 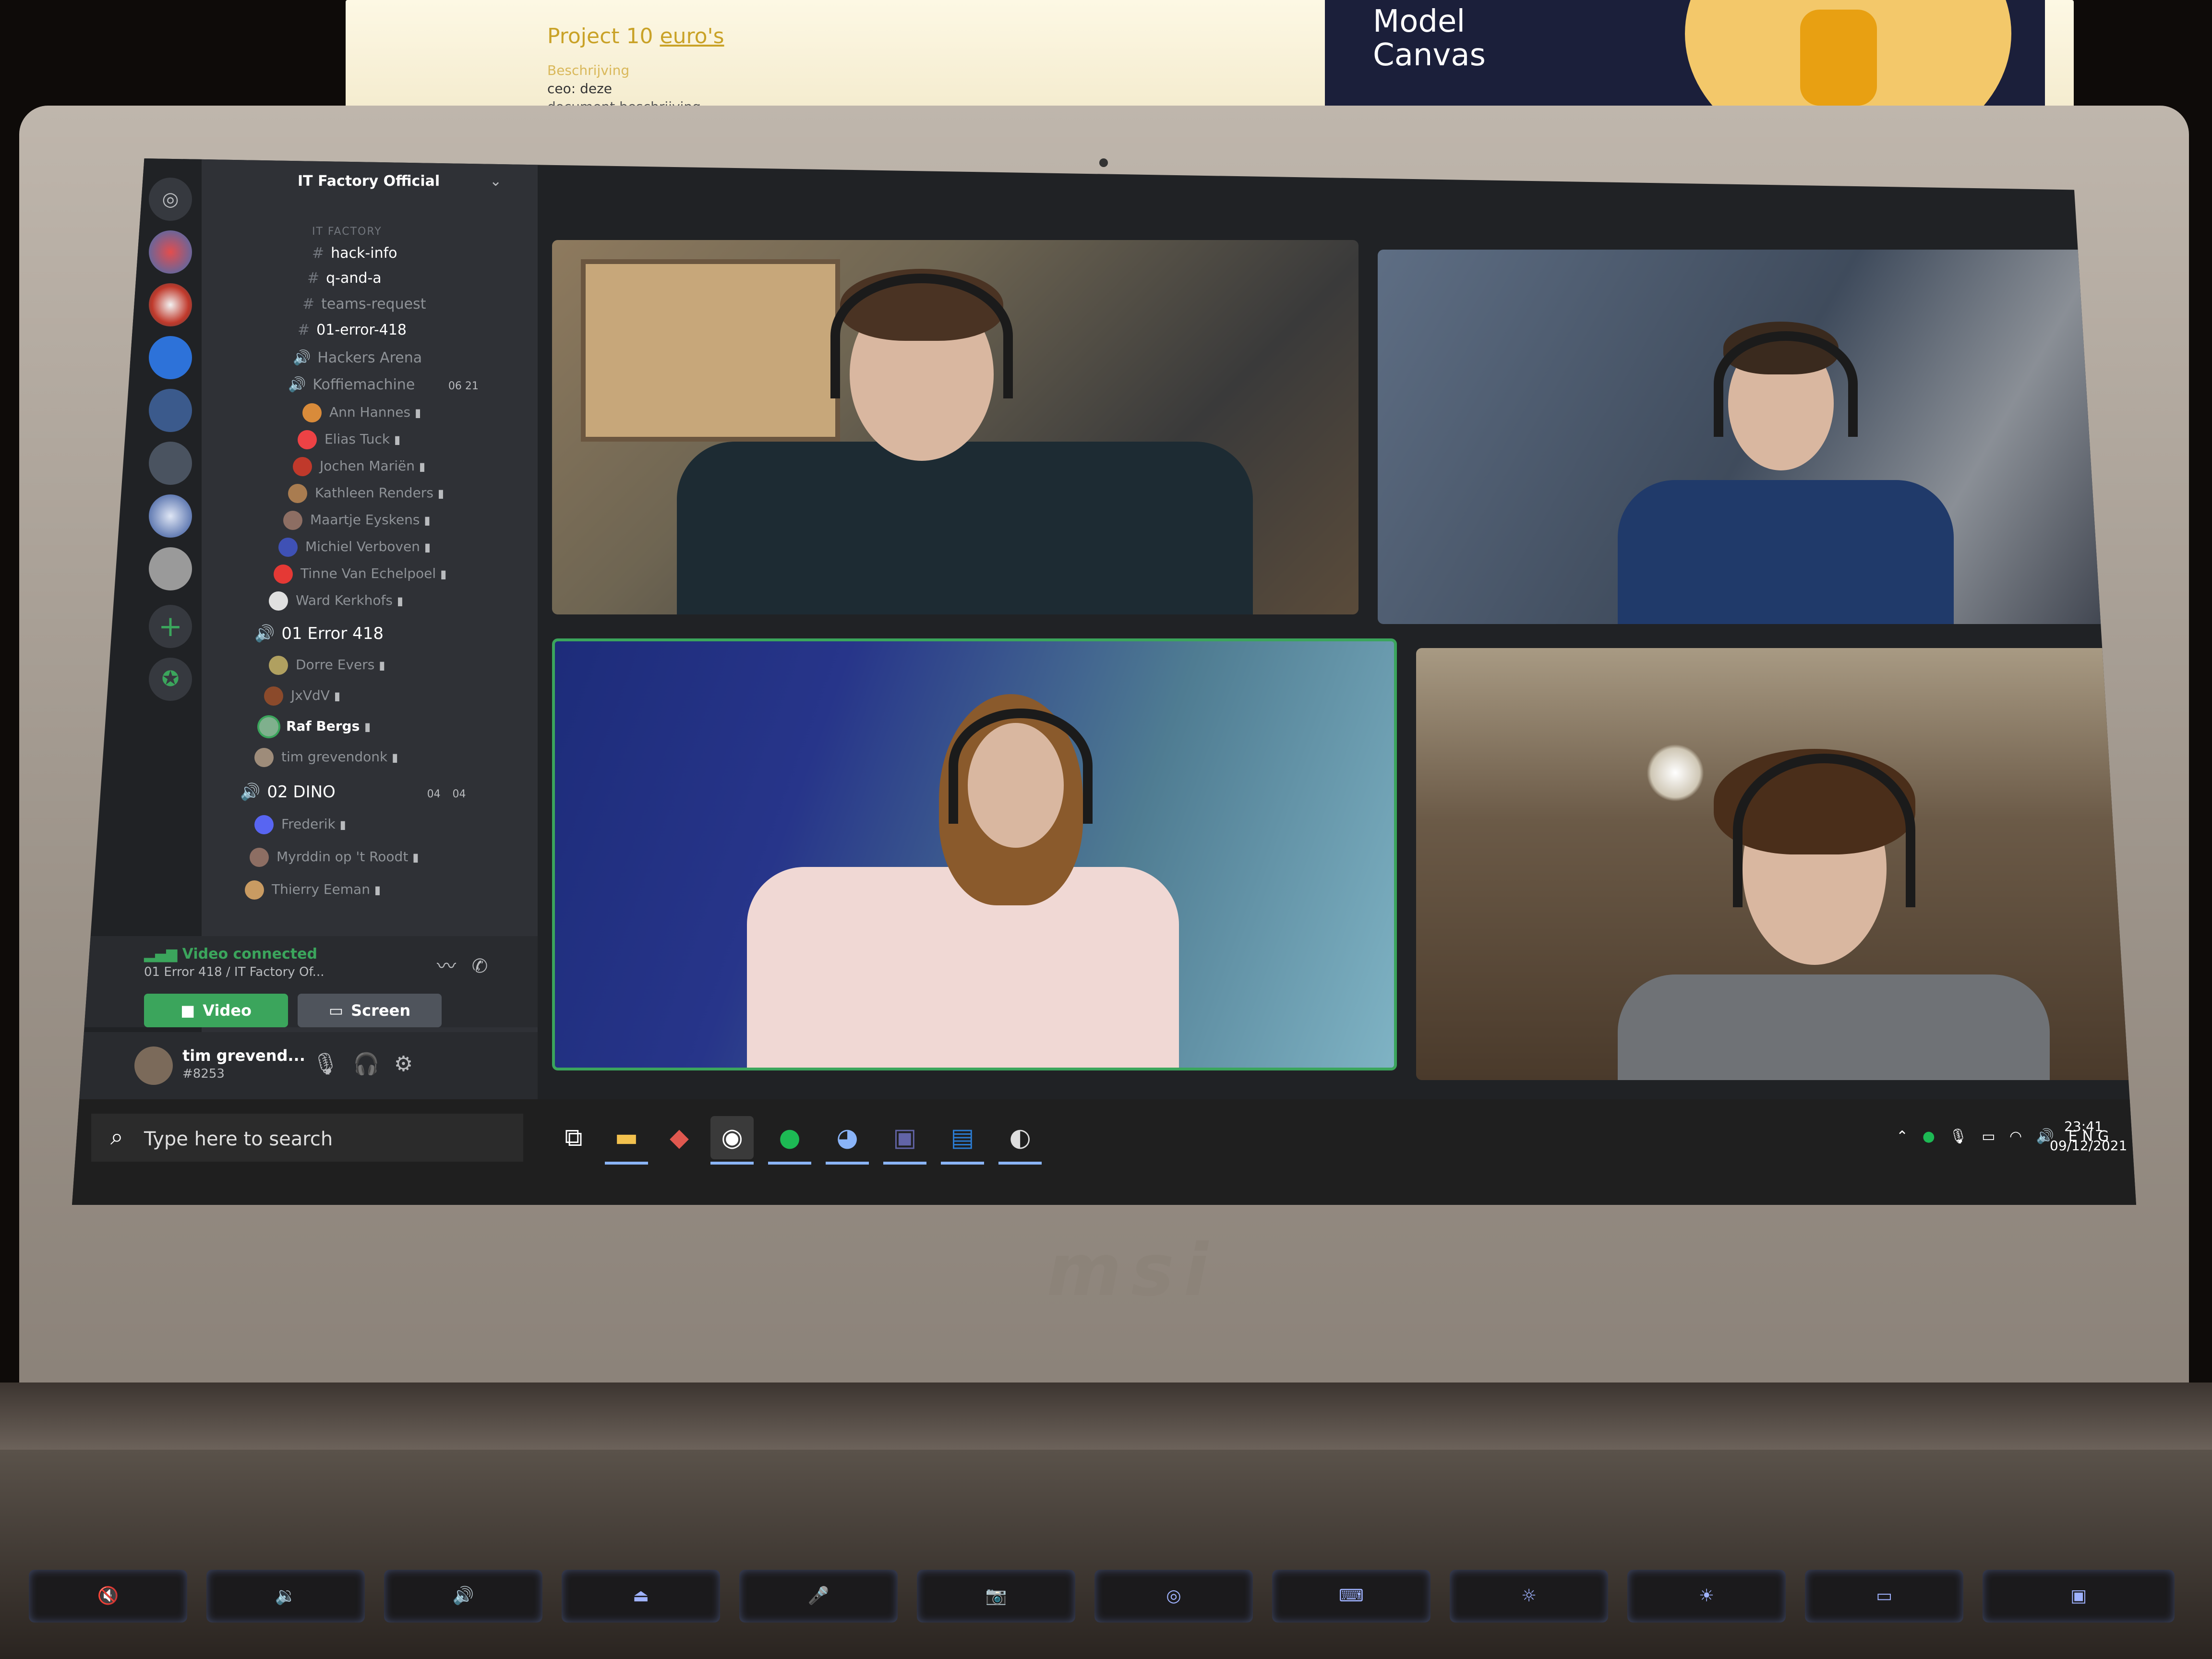 I want to click on doc-subtitle: Beschrijving, so click(x=588, y=70).